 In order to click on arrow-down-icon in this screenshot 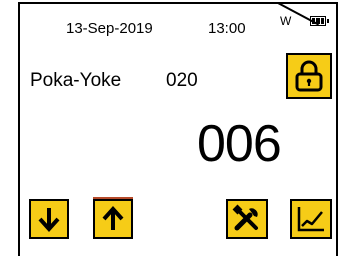, I will do `click(49, 220)`.